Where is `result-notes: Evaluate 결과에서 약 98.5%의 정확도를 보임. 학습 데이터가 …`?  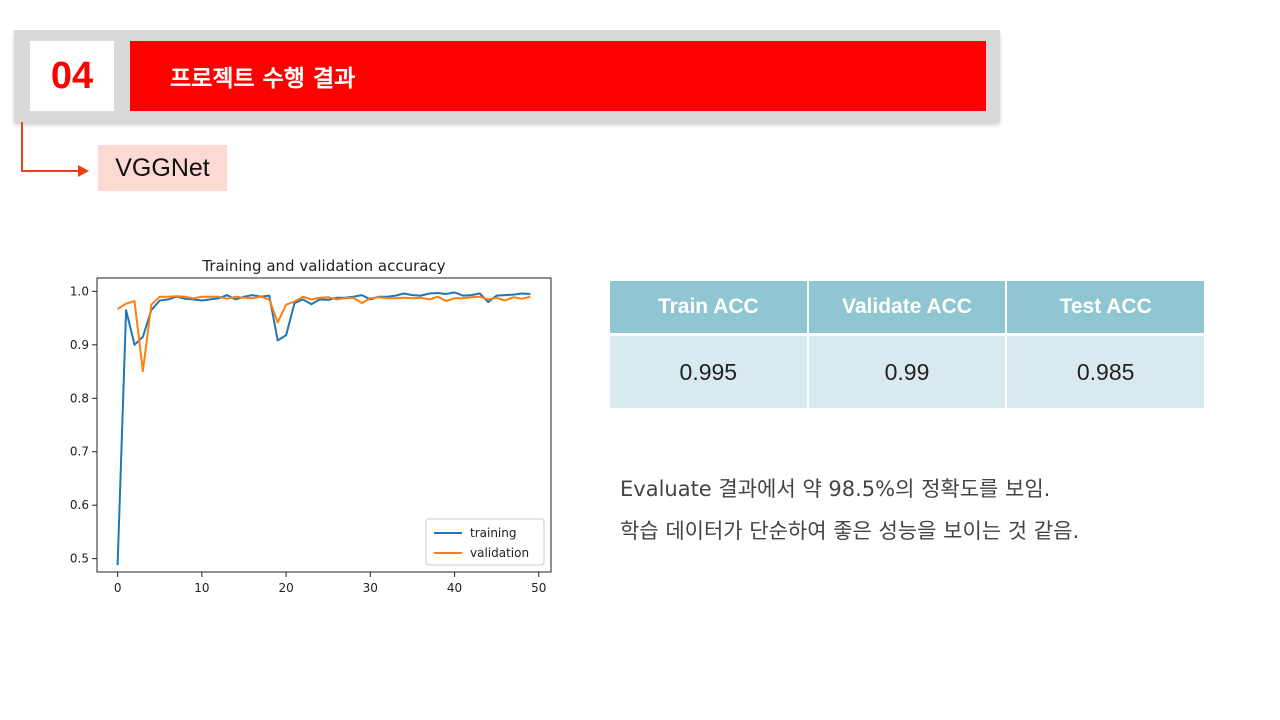 result-notes: Evaluate 결과에서 약 98.5%의 정확도를 보임. 학습 데이터가 … is located at coordinates (849, 510).